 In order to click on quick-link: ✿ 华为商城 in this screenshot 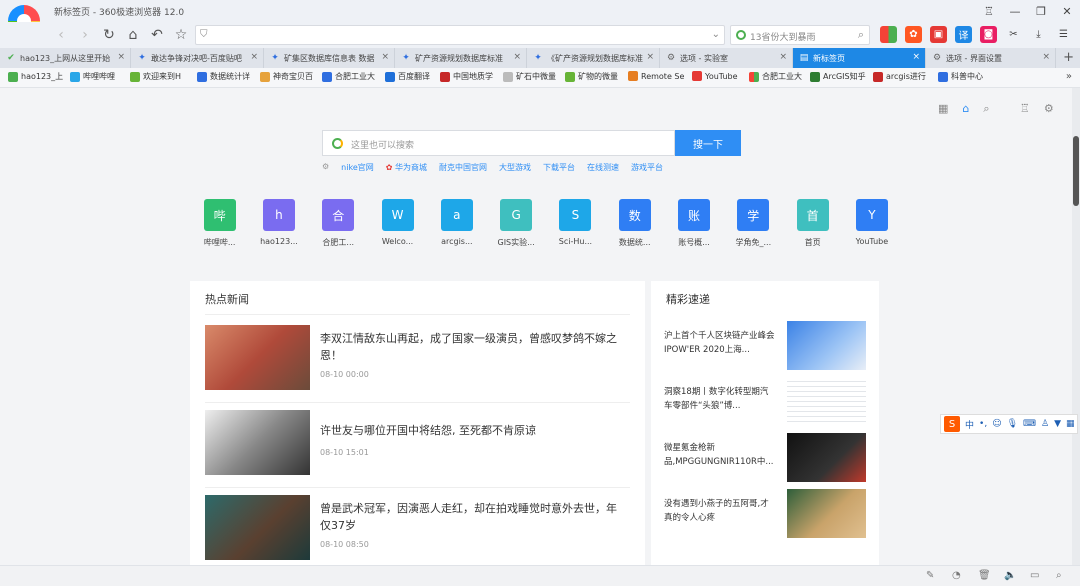, I will do `click(406, 167)`.